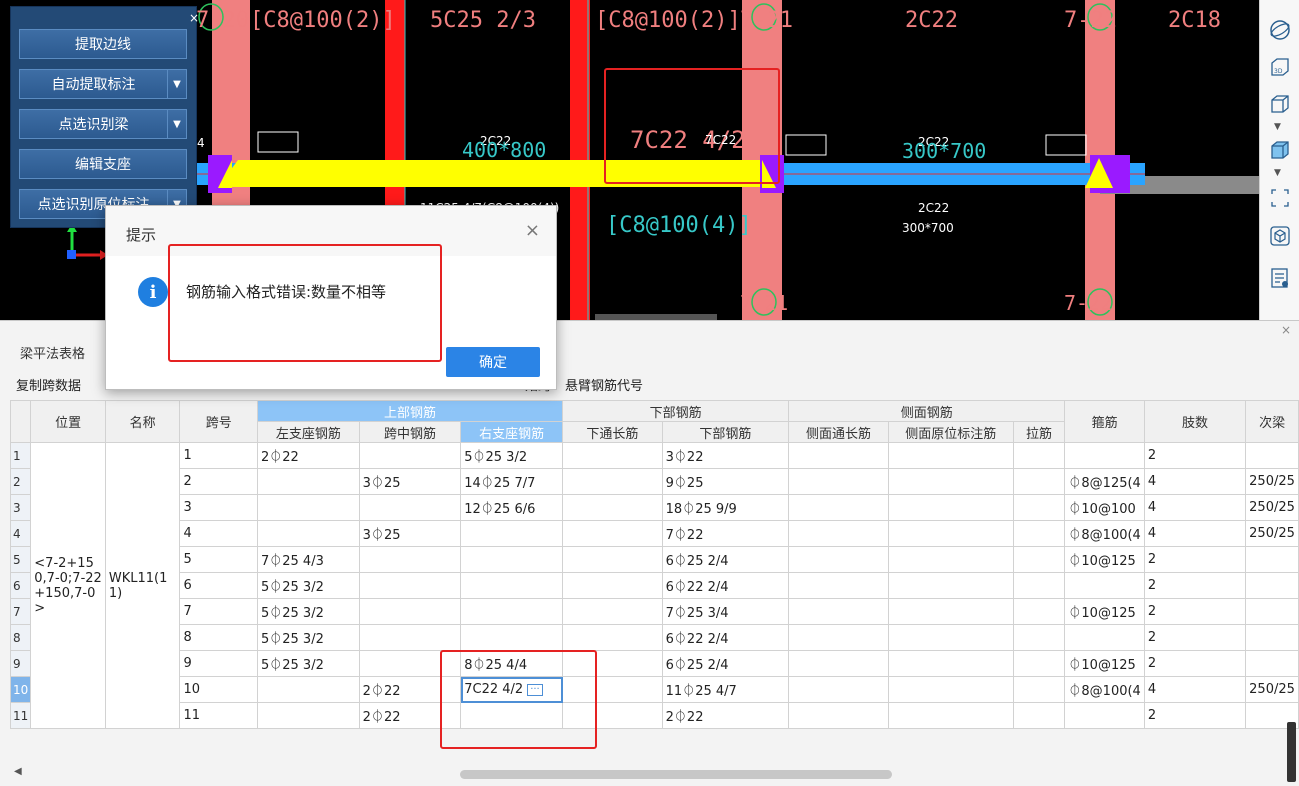 Image resolution: width=1299 pixels, height=786 pixels. What do you see at coordinates (1272, 611) in the screenshot?
I see `secondary-cell` at bounding box center [1272, 611].